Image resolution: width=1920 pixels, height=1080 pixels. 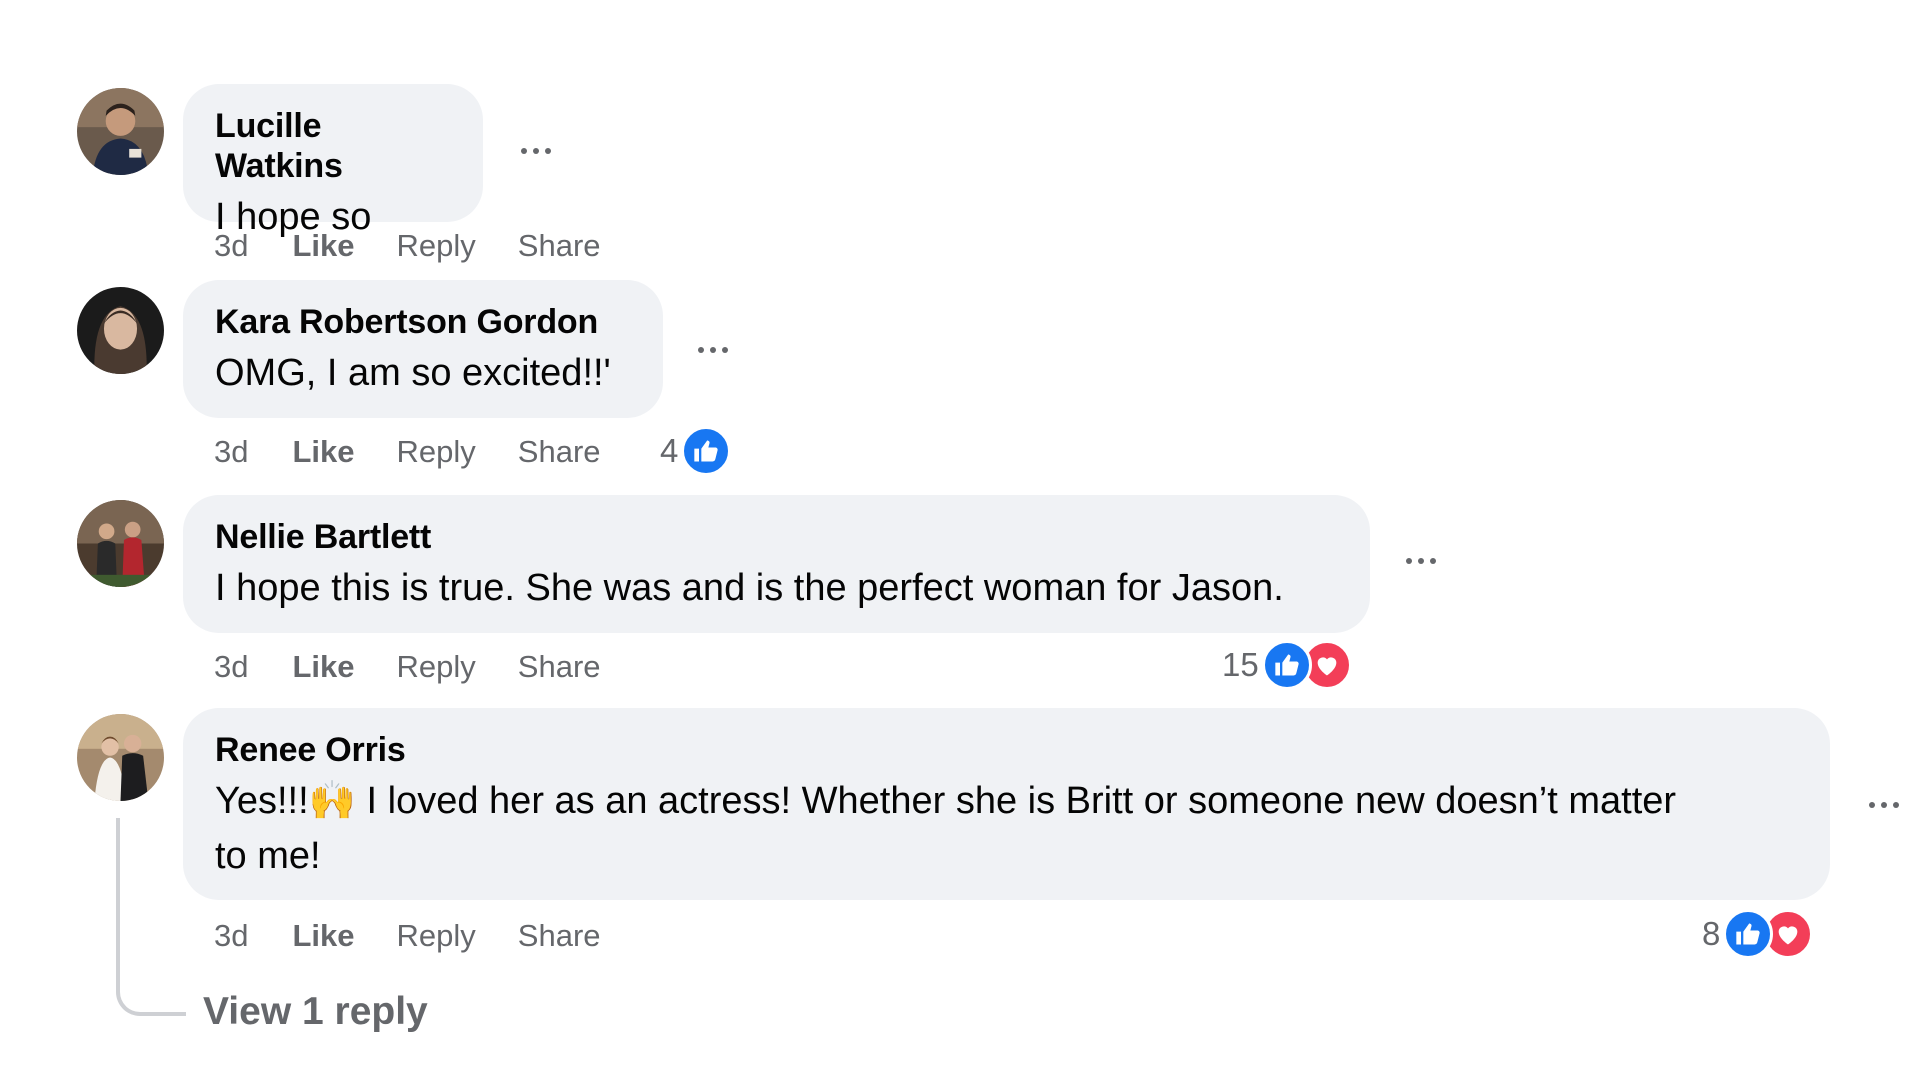 What do you see at coordinates (151, 917) in the screenshot?
I see `reply-thread-line` at bounding box center [151, 917].